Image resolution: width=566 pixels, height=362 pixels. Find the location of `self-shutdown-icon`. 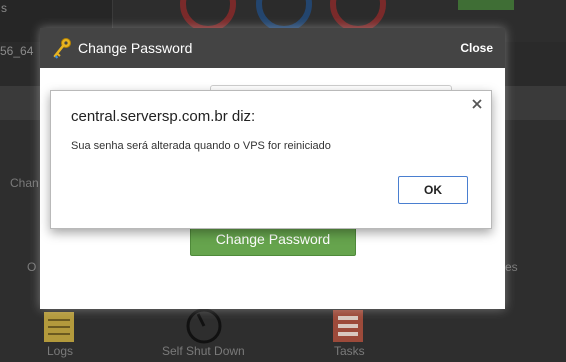

self-shutdown-icon is located at coordinates (204, 326).